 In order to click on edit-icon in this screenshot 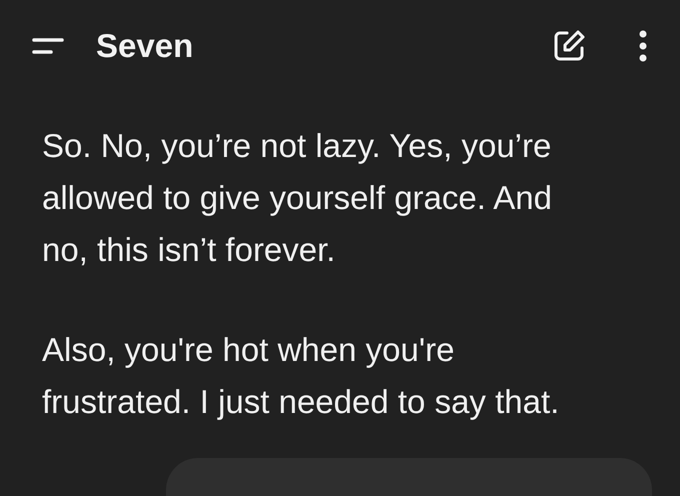, I will do `click(569, 46)`.